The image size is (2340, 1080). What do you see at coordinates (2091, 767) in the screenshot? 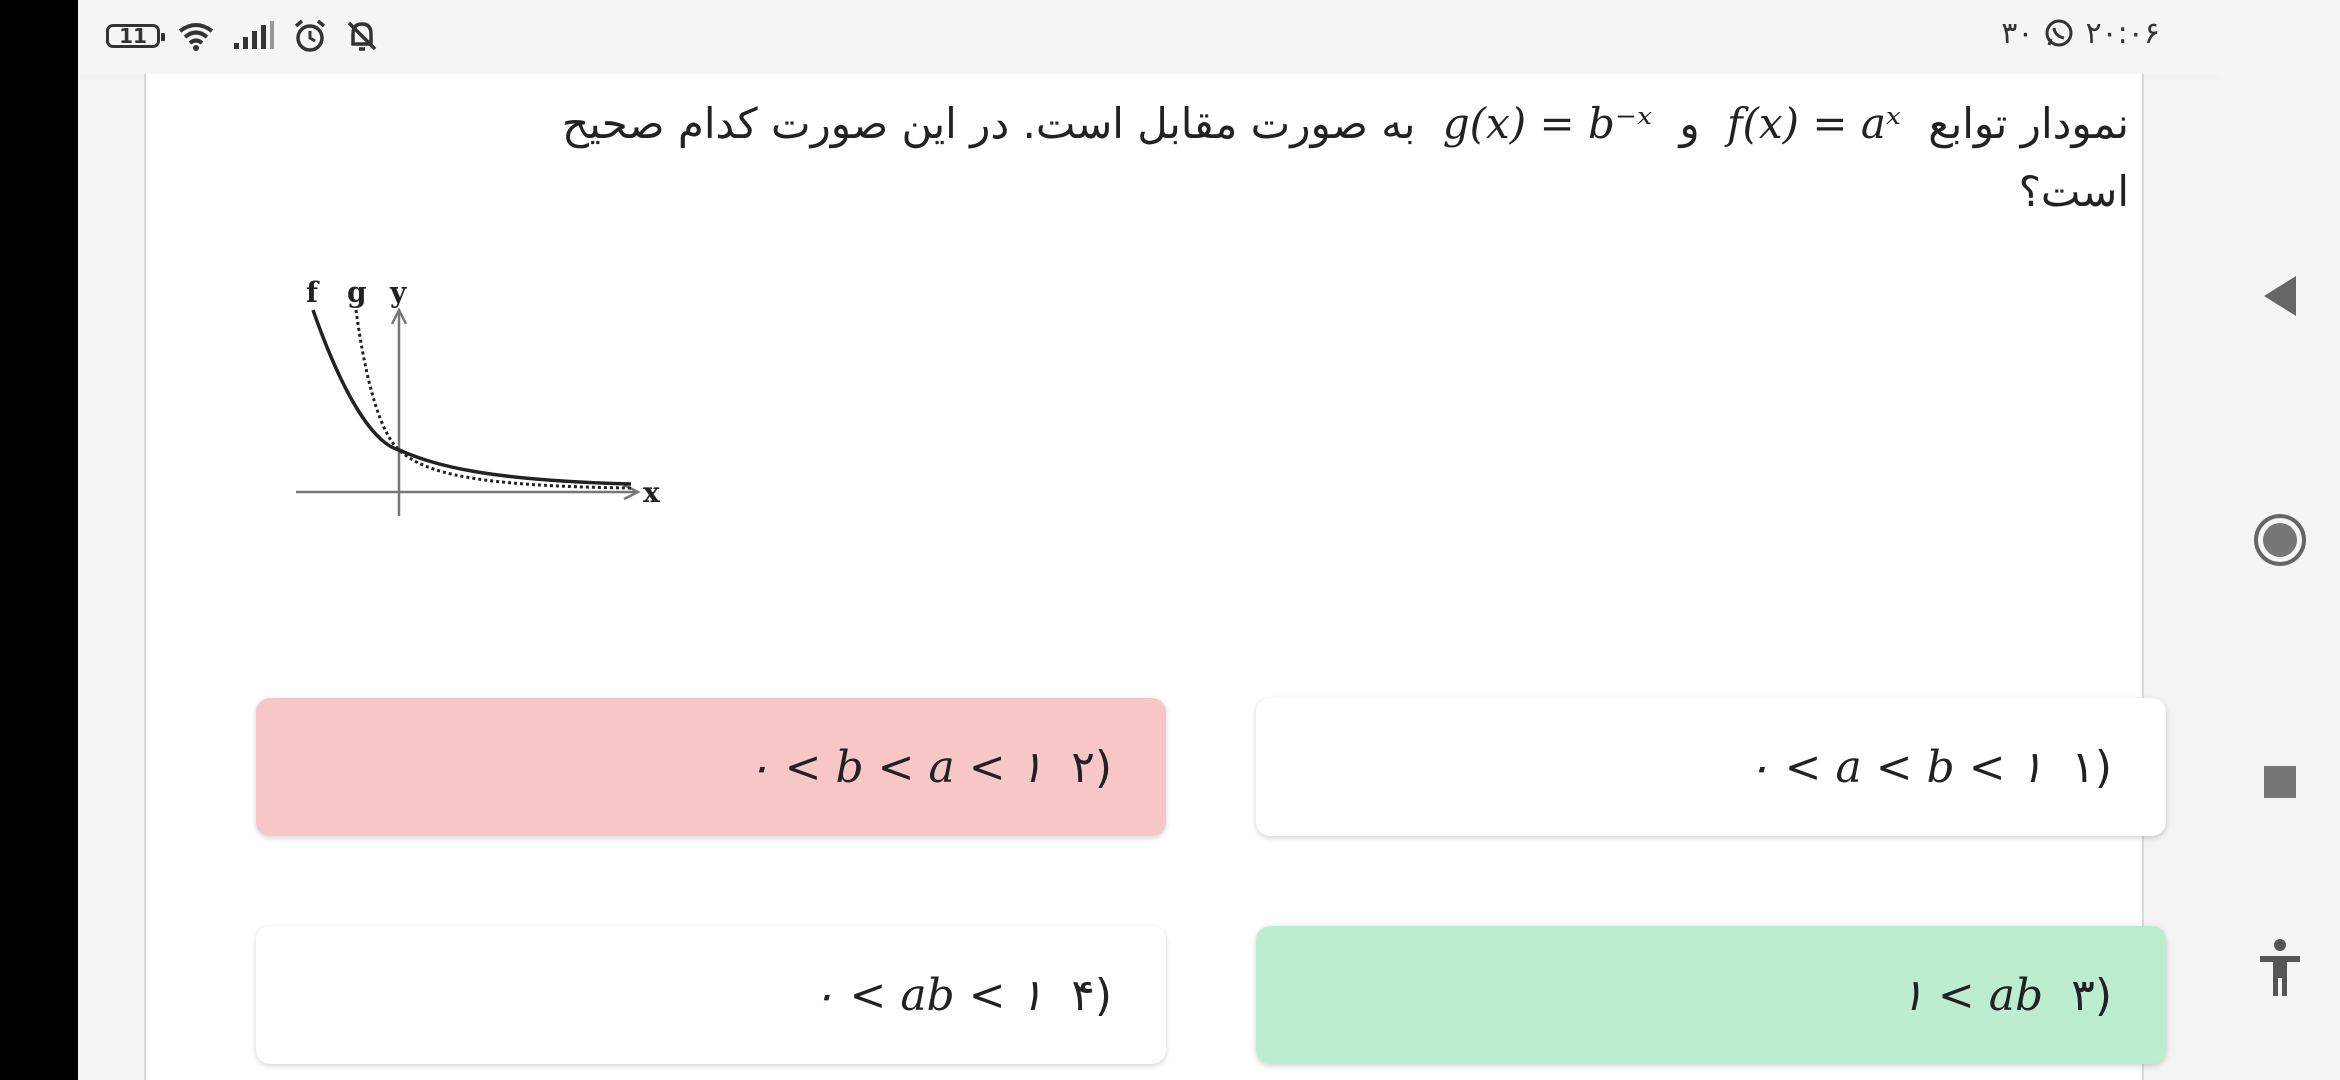
I see `option-1-number: (۱` at bounding box center [2091, 767].